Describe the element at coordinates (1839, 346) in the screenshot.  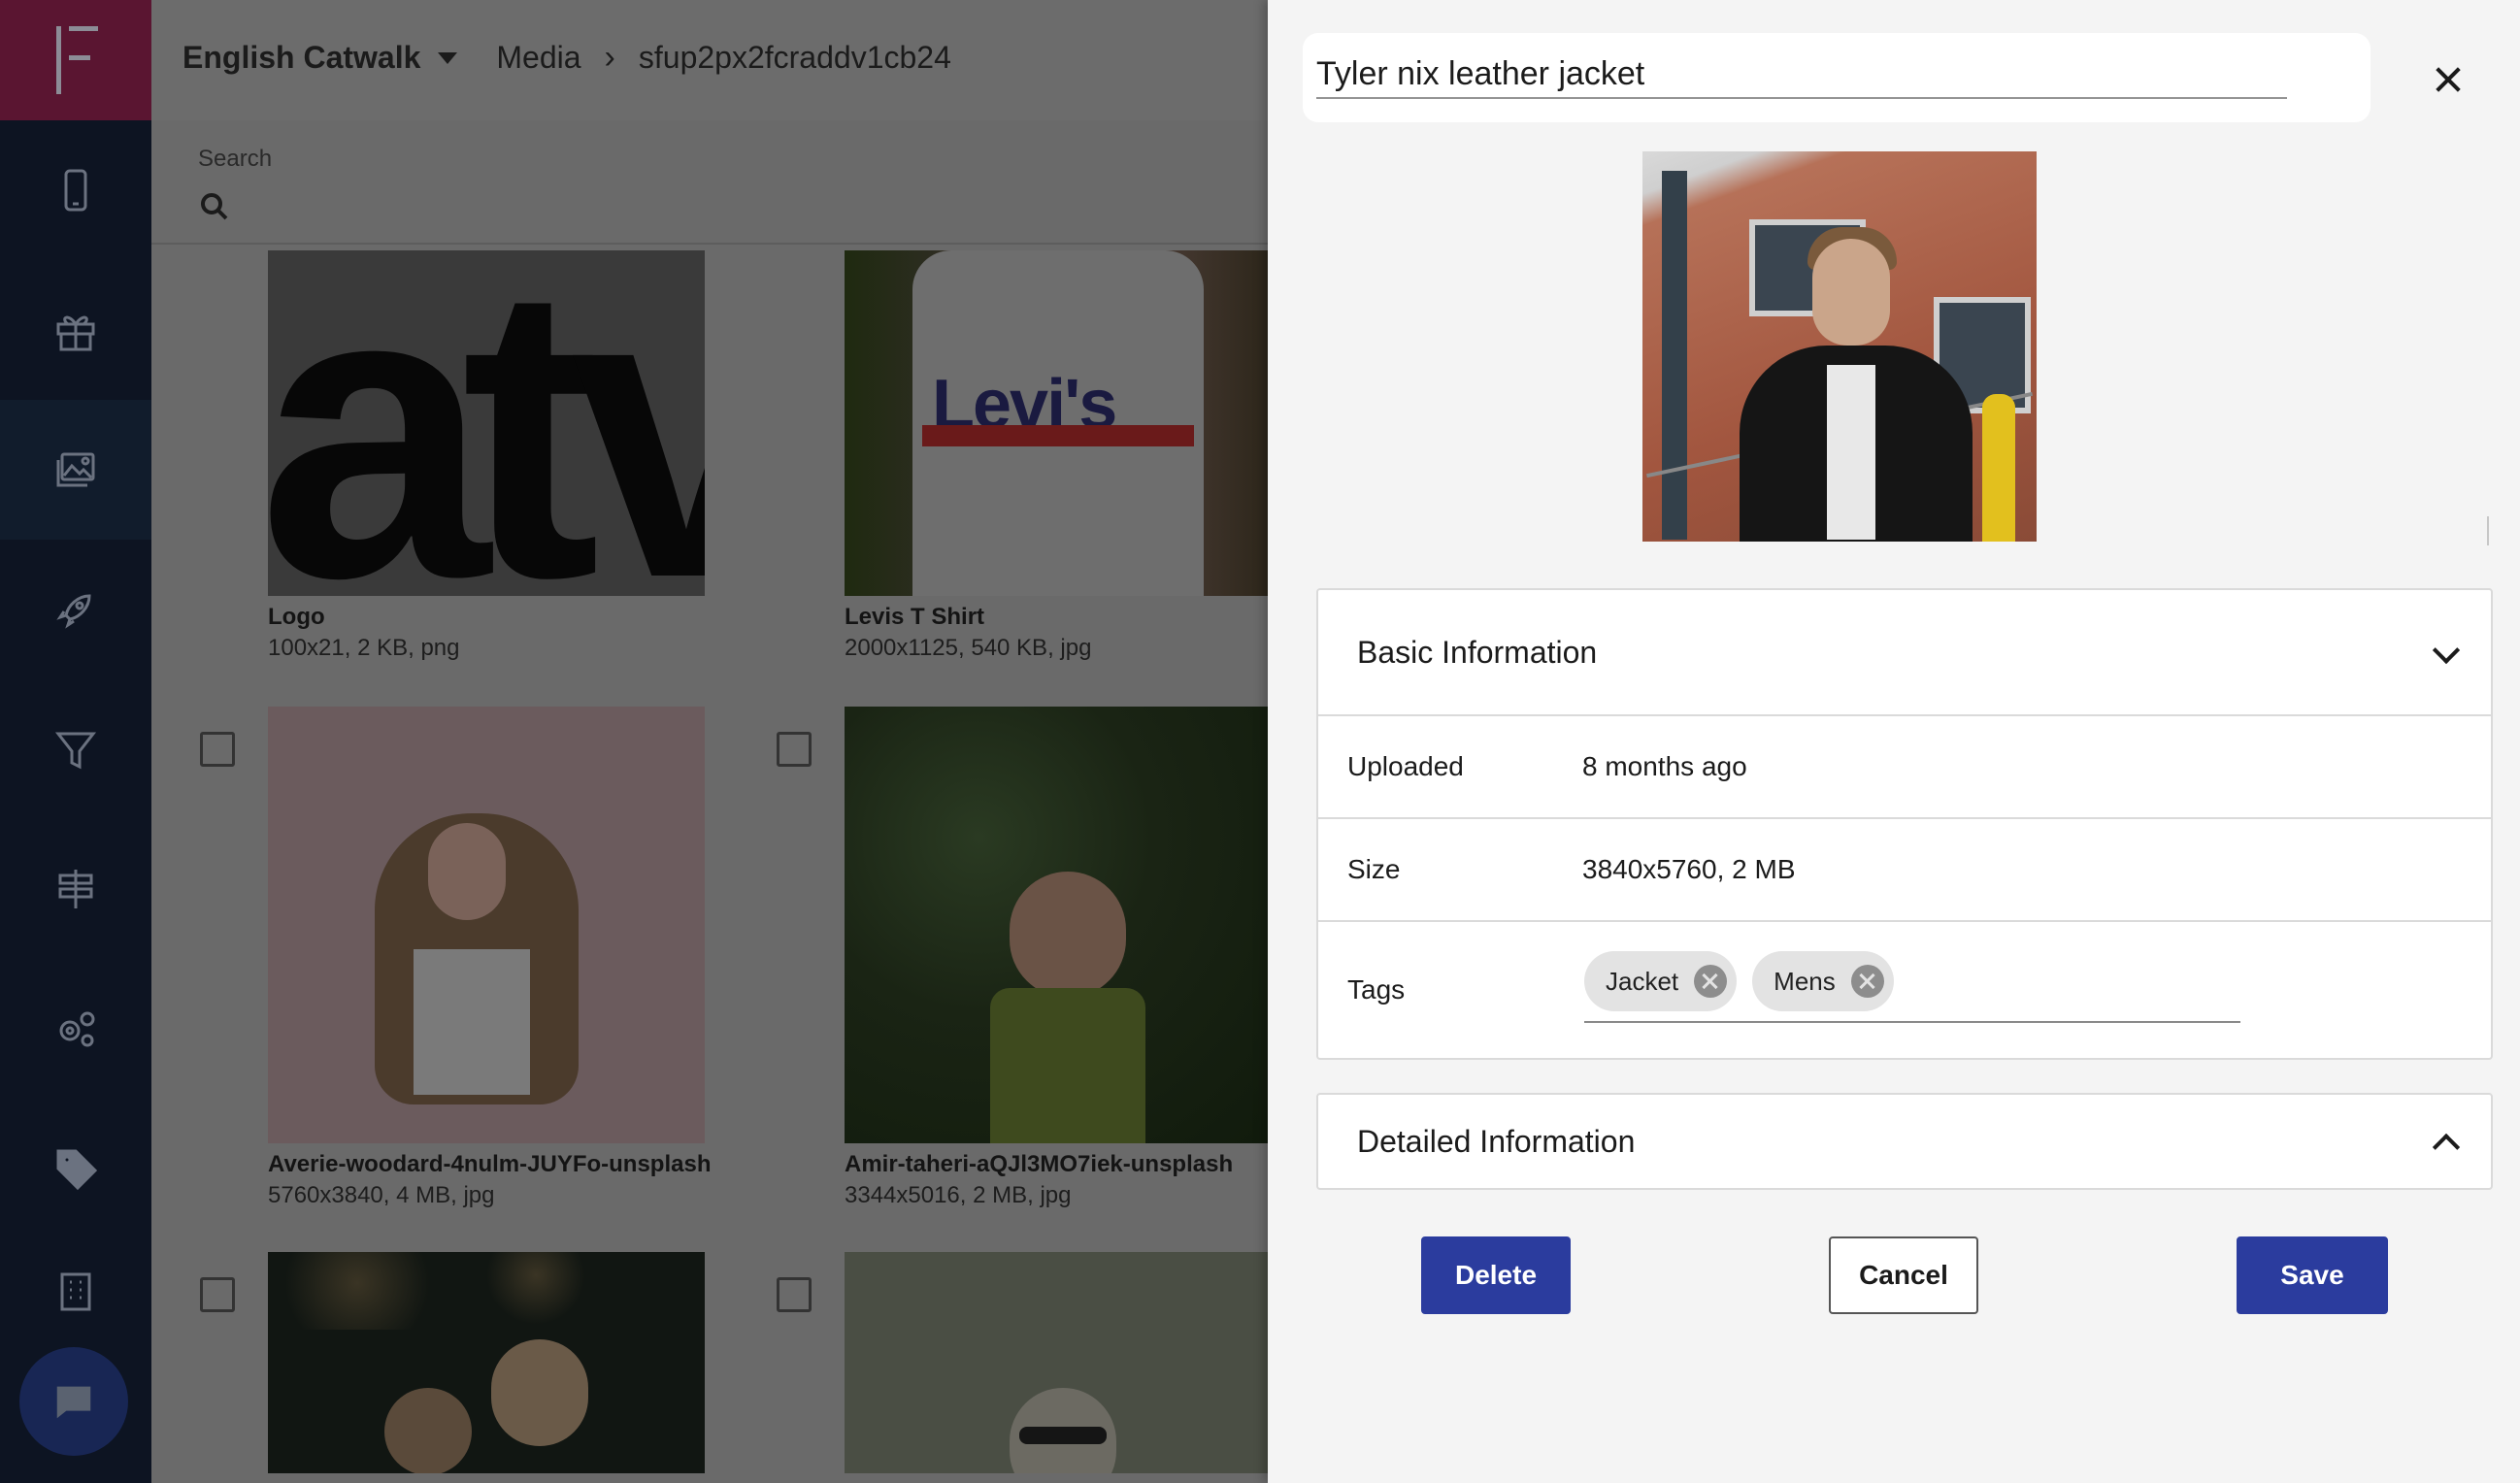
I see `media-preview-image` at that location.